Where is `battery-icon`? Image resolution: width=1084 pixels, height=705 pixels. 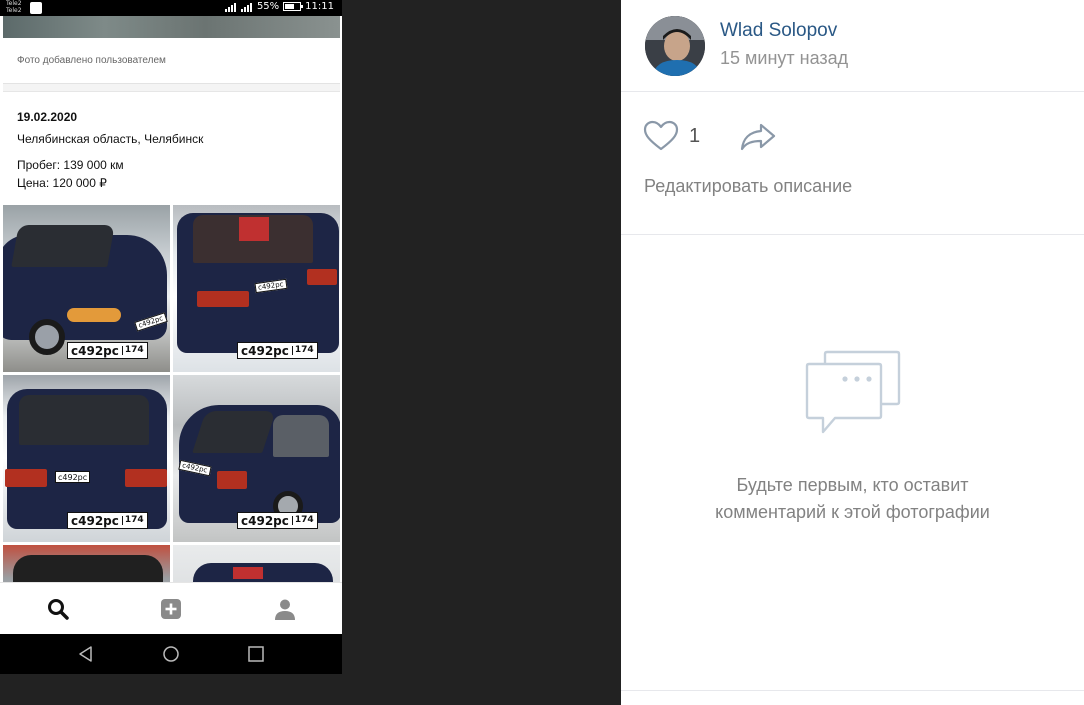 battery-icon is located at coordinates (293, 6).